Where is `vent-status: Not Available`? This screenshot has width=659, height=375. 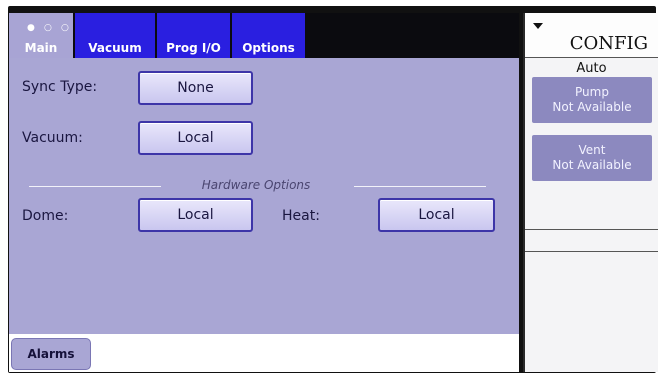 vent-status: Not Available is located at coordinates (592, 165).